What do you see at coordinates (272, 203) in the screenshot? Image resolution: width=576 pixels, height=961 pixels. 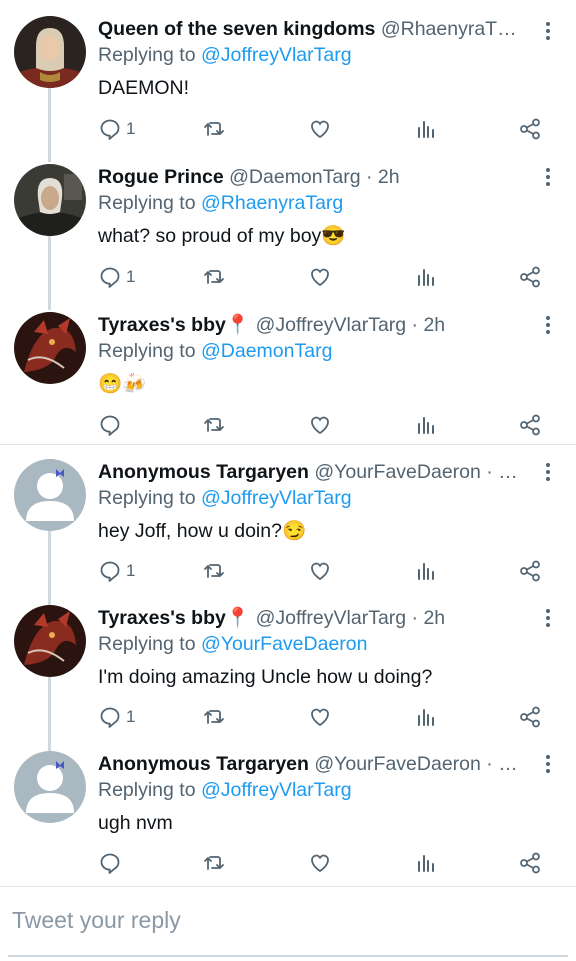 I see `mention-link: @RhaenyraTarg` at bounding box center [272, 203].